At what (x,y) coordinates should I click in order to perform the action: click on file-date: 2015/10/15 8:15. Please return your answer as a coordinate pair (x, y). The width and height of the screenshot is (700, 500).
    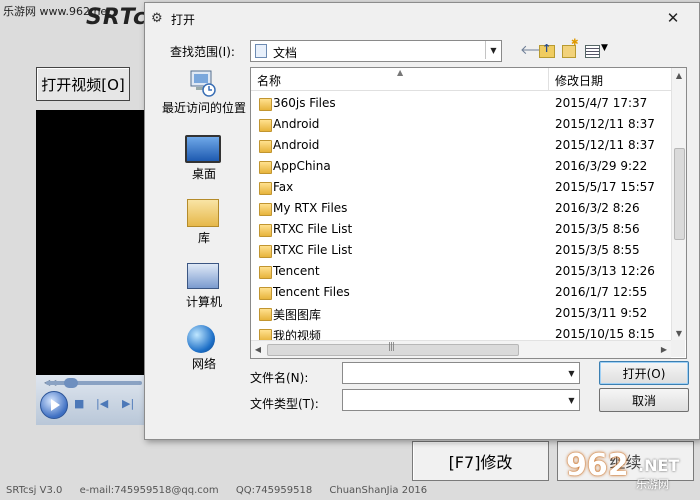
    Looking at the image, I should click on (605, 334).